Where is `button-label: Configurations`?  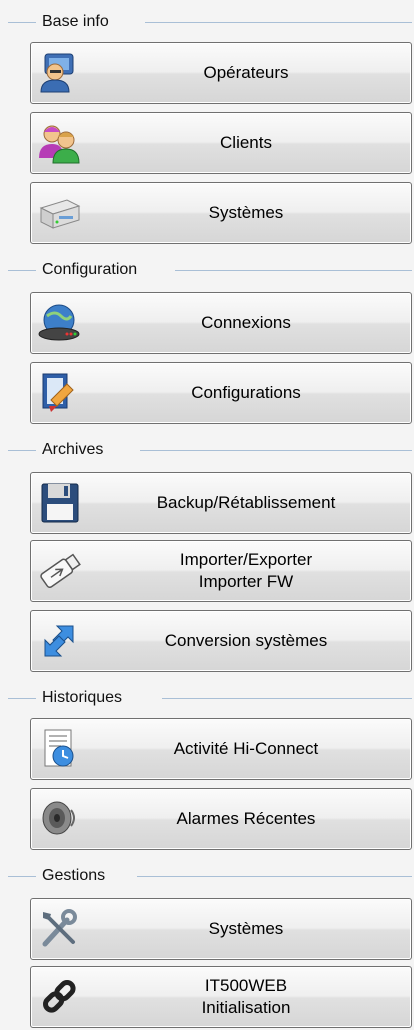 button-label: Configurations is located at coordinates (246, 392).